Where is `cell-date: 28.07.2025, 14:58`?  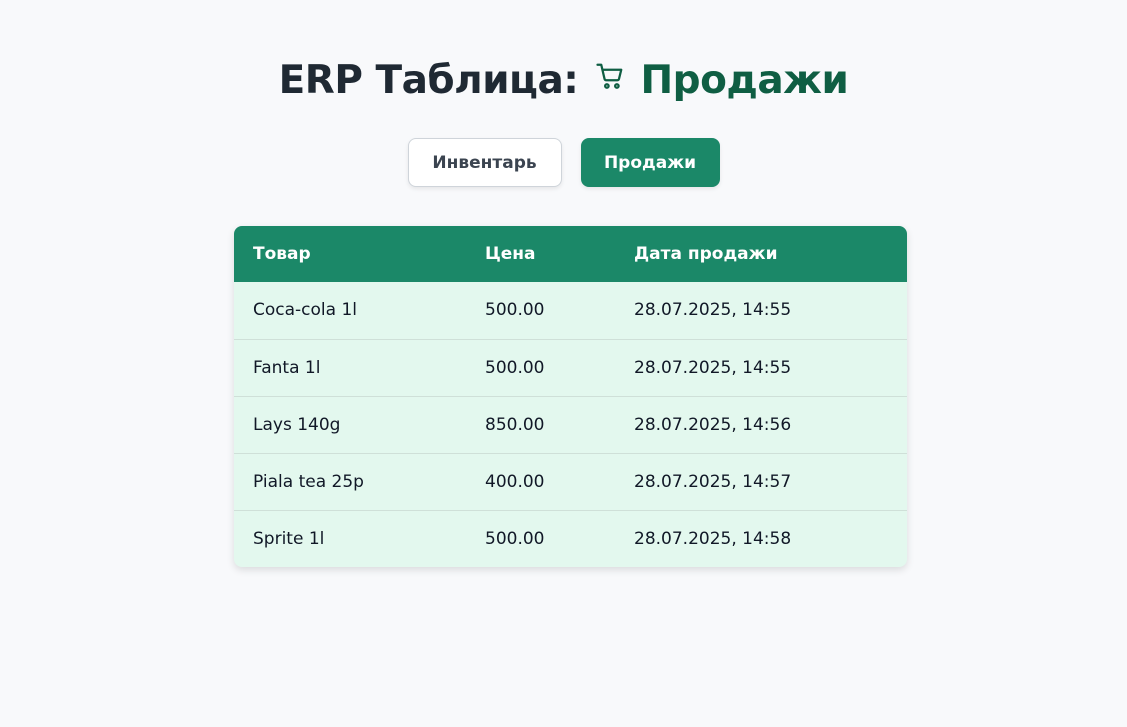
cell-date: 28.07.2025, 14:58 is located at coordinates (713, 538).